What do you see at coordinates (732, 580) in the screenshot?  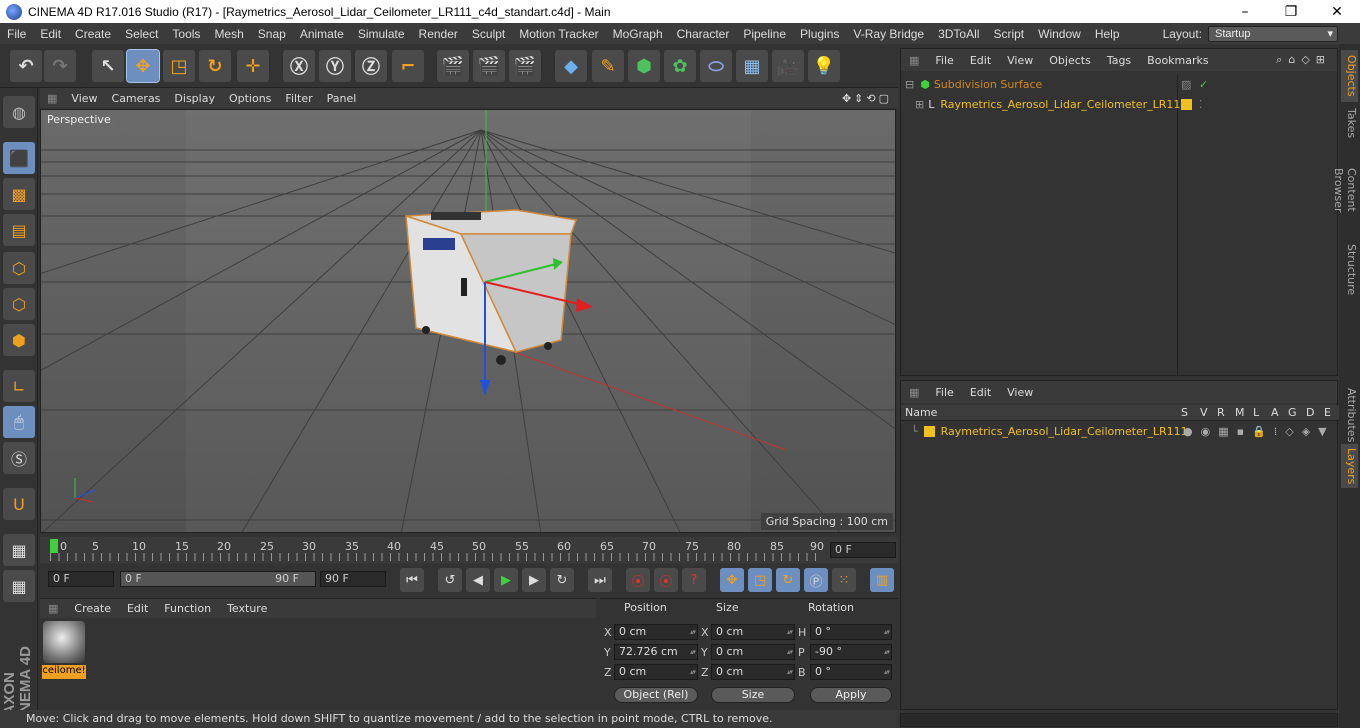 I see `record-position-icon: ✥` at bounding box center [732, 580].